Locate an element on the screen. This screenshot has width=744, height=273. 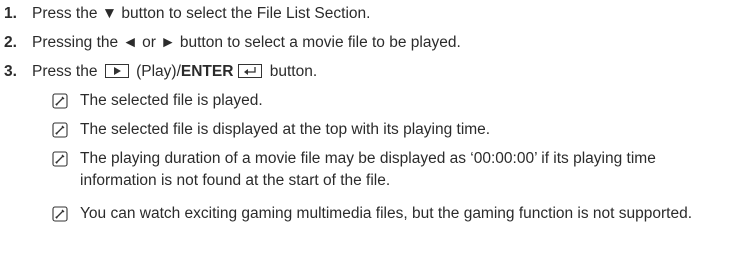
enter-key-icon is located at coordinates (250, 71).